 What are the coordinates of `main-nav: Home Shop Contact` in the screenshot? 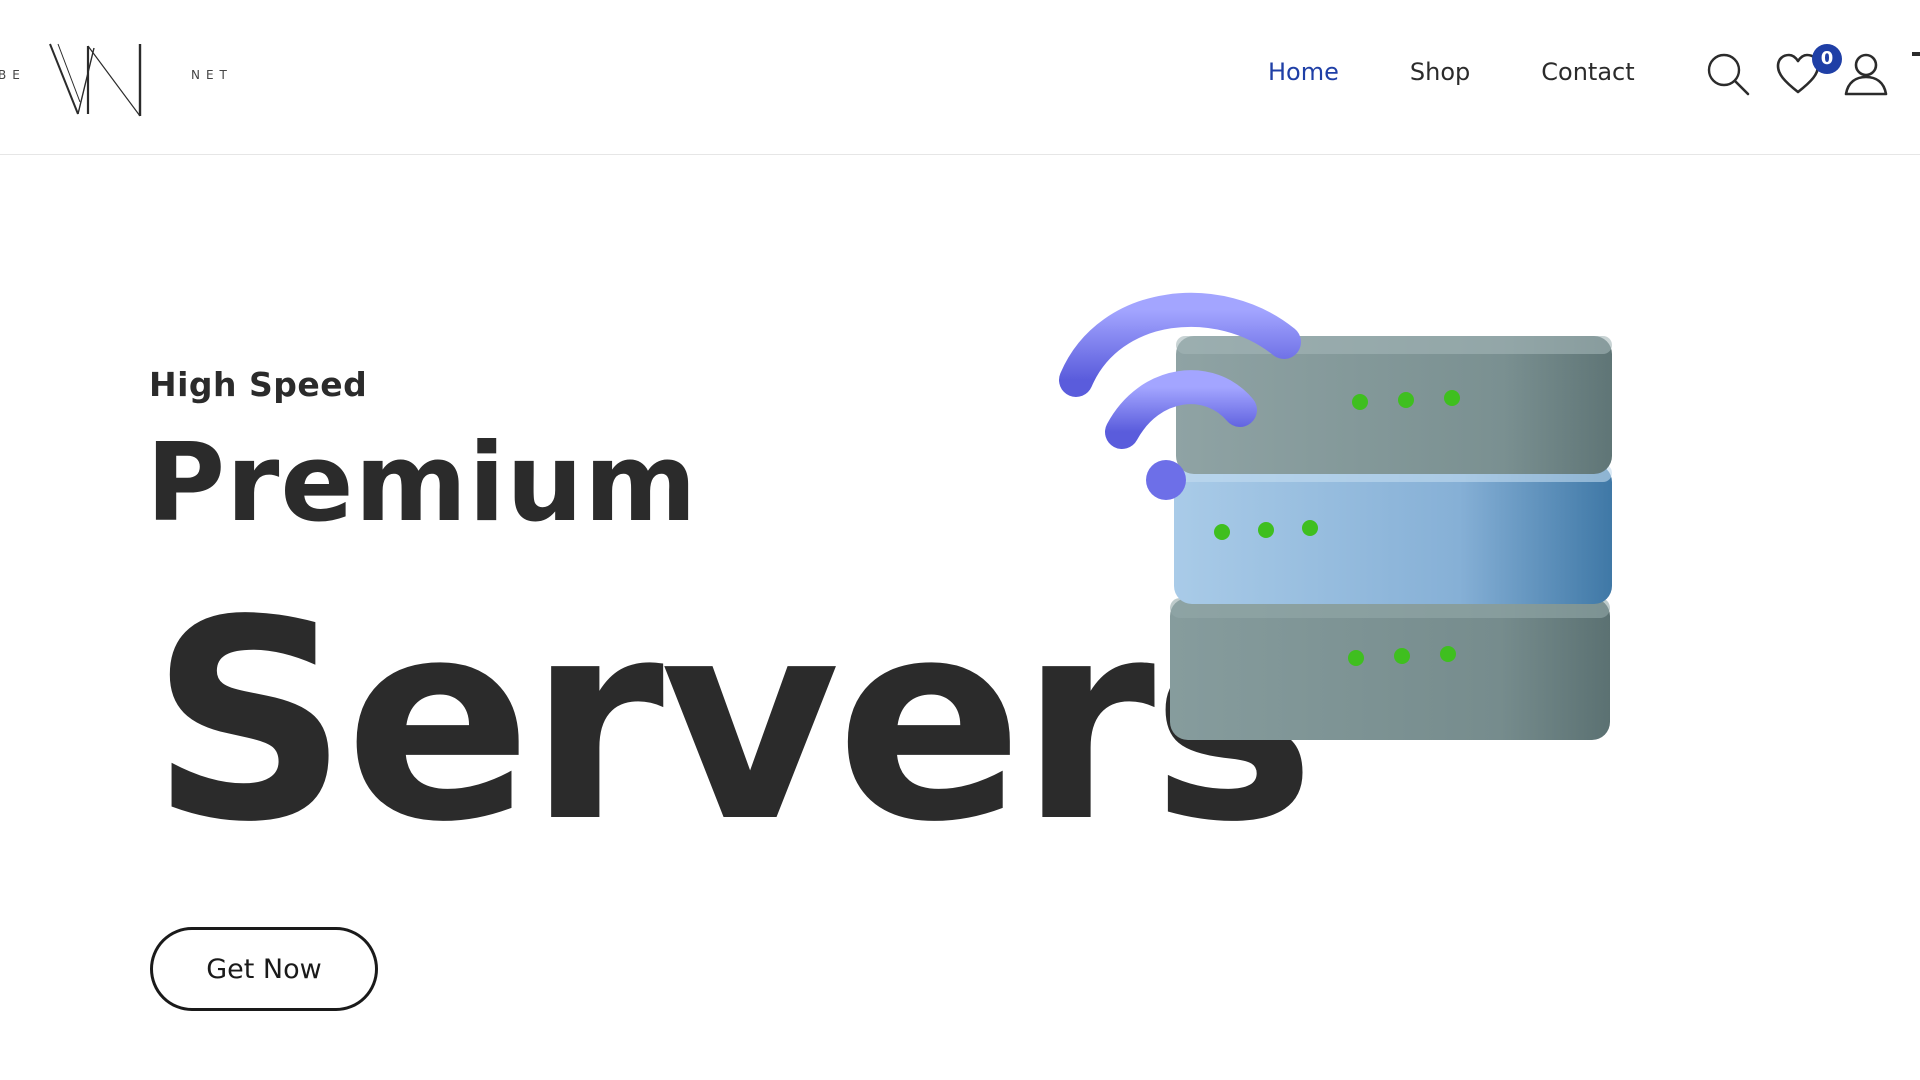 It's located at (1451, 72).